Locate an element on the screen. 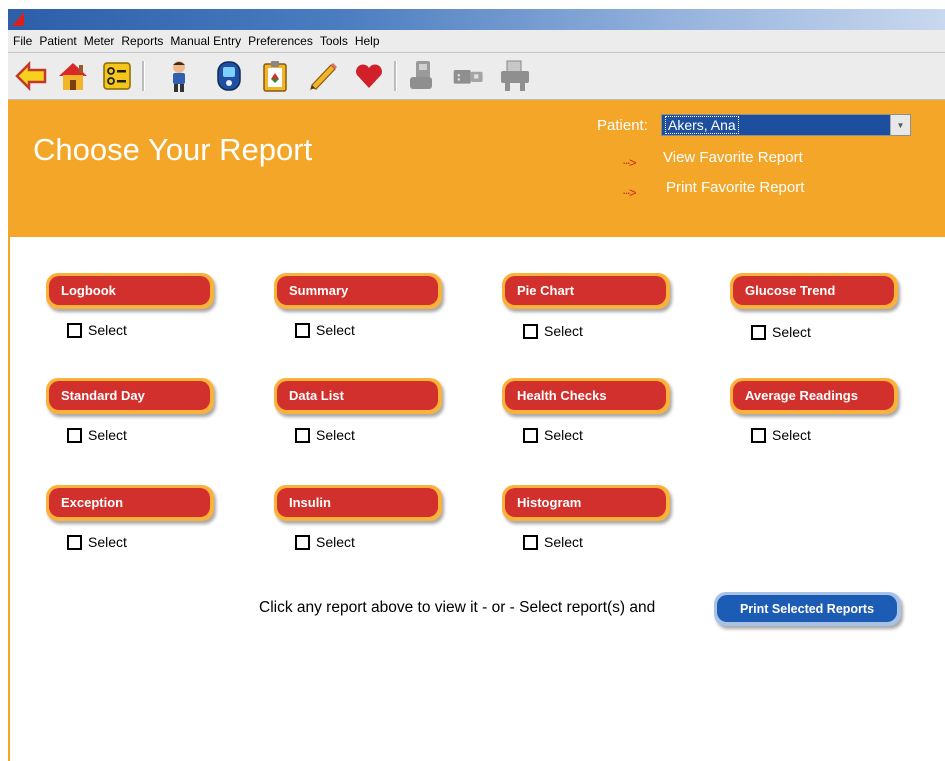 This screenshot has height=761, width=945. patient-list-icon is located at coordinates (117, 76).